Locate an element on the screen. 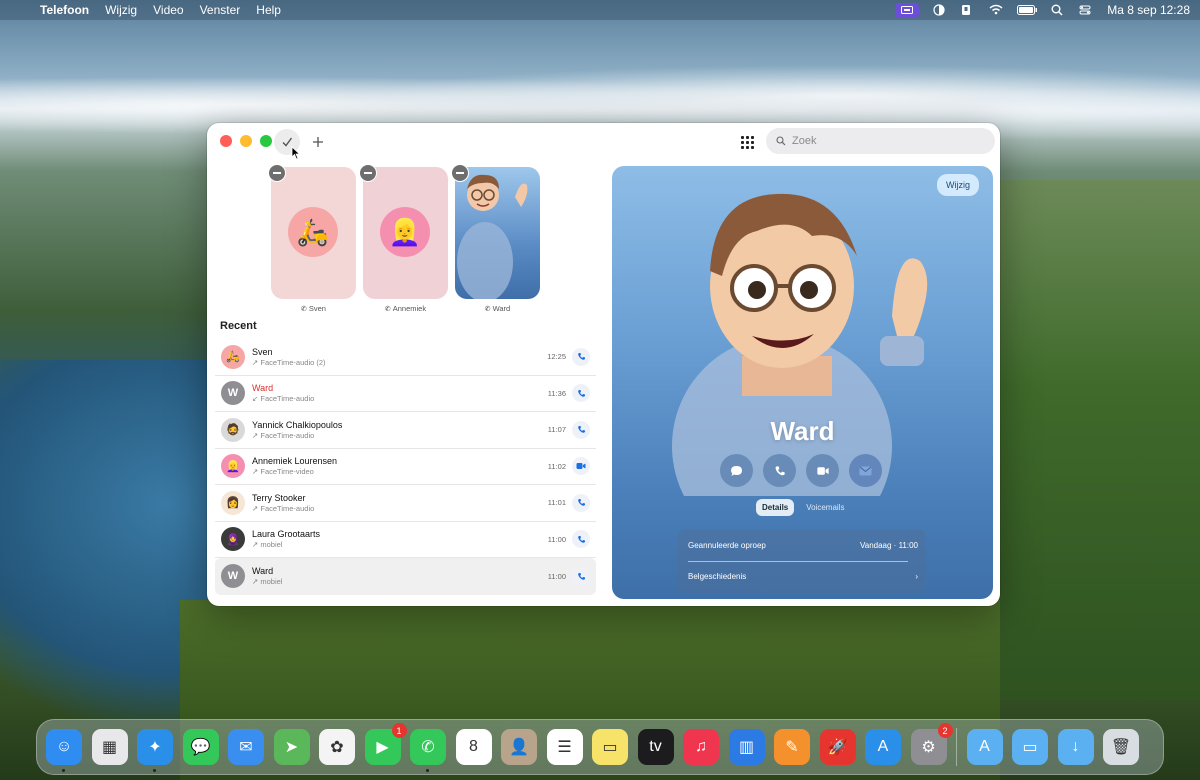  dock-glyph: ➤ is located at coordinates (291, 747).